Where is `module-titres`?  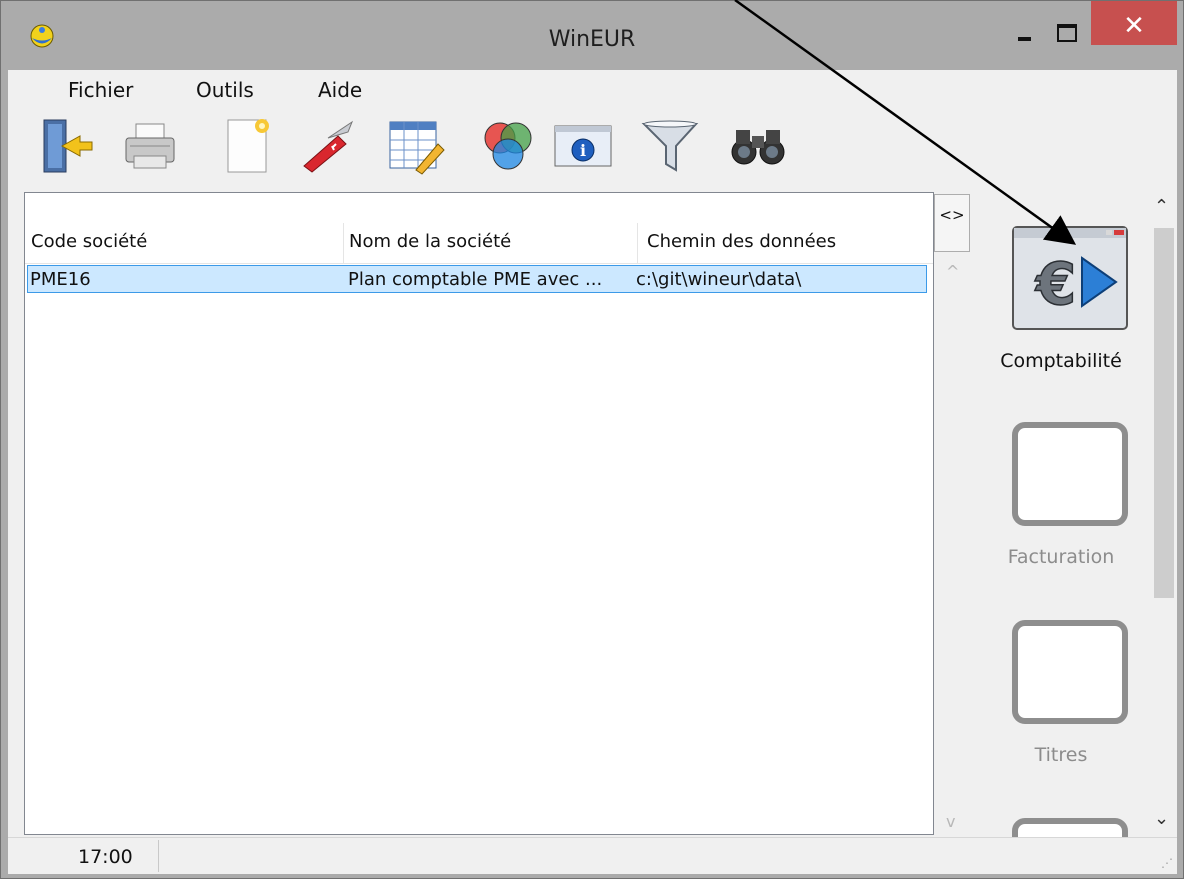 module-titres is located at coordinates (1070, 672).